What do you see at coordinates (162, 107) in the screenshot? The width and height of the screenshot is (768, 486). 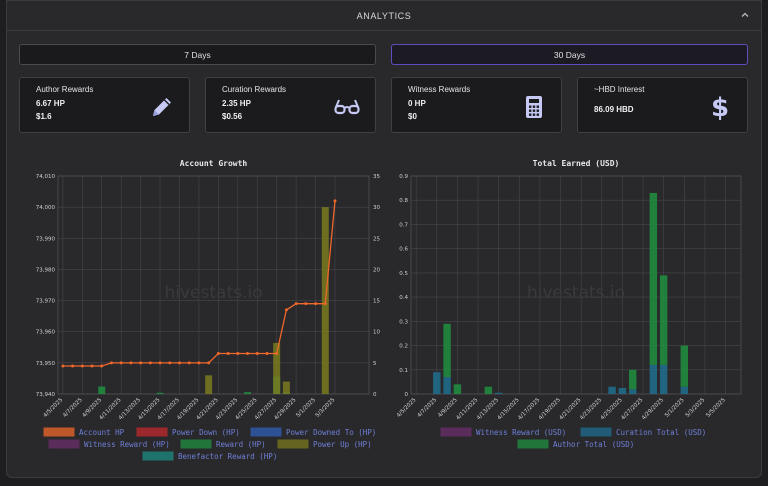 I see `pencil-icon` at bounding box center [162, 107].